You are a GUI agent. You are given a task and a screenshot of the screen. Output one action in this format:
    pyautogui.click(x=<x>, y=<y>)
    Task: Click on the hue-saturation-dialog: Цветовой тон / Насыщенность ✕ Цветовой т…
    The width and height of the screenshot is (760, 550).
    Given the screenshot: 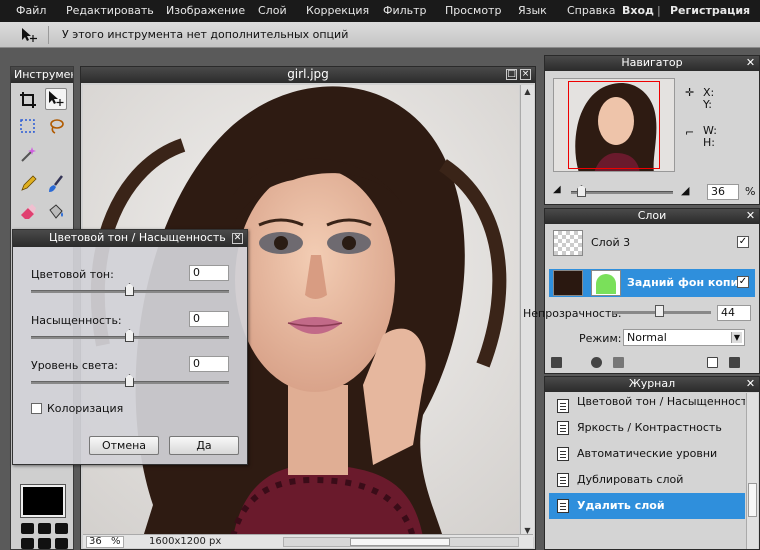 What is the action you would take?
    pyautogui.click(x=130, y=347)
    